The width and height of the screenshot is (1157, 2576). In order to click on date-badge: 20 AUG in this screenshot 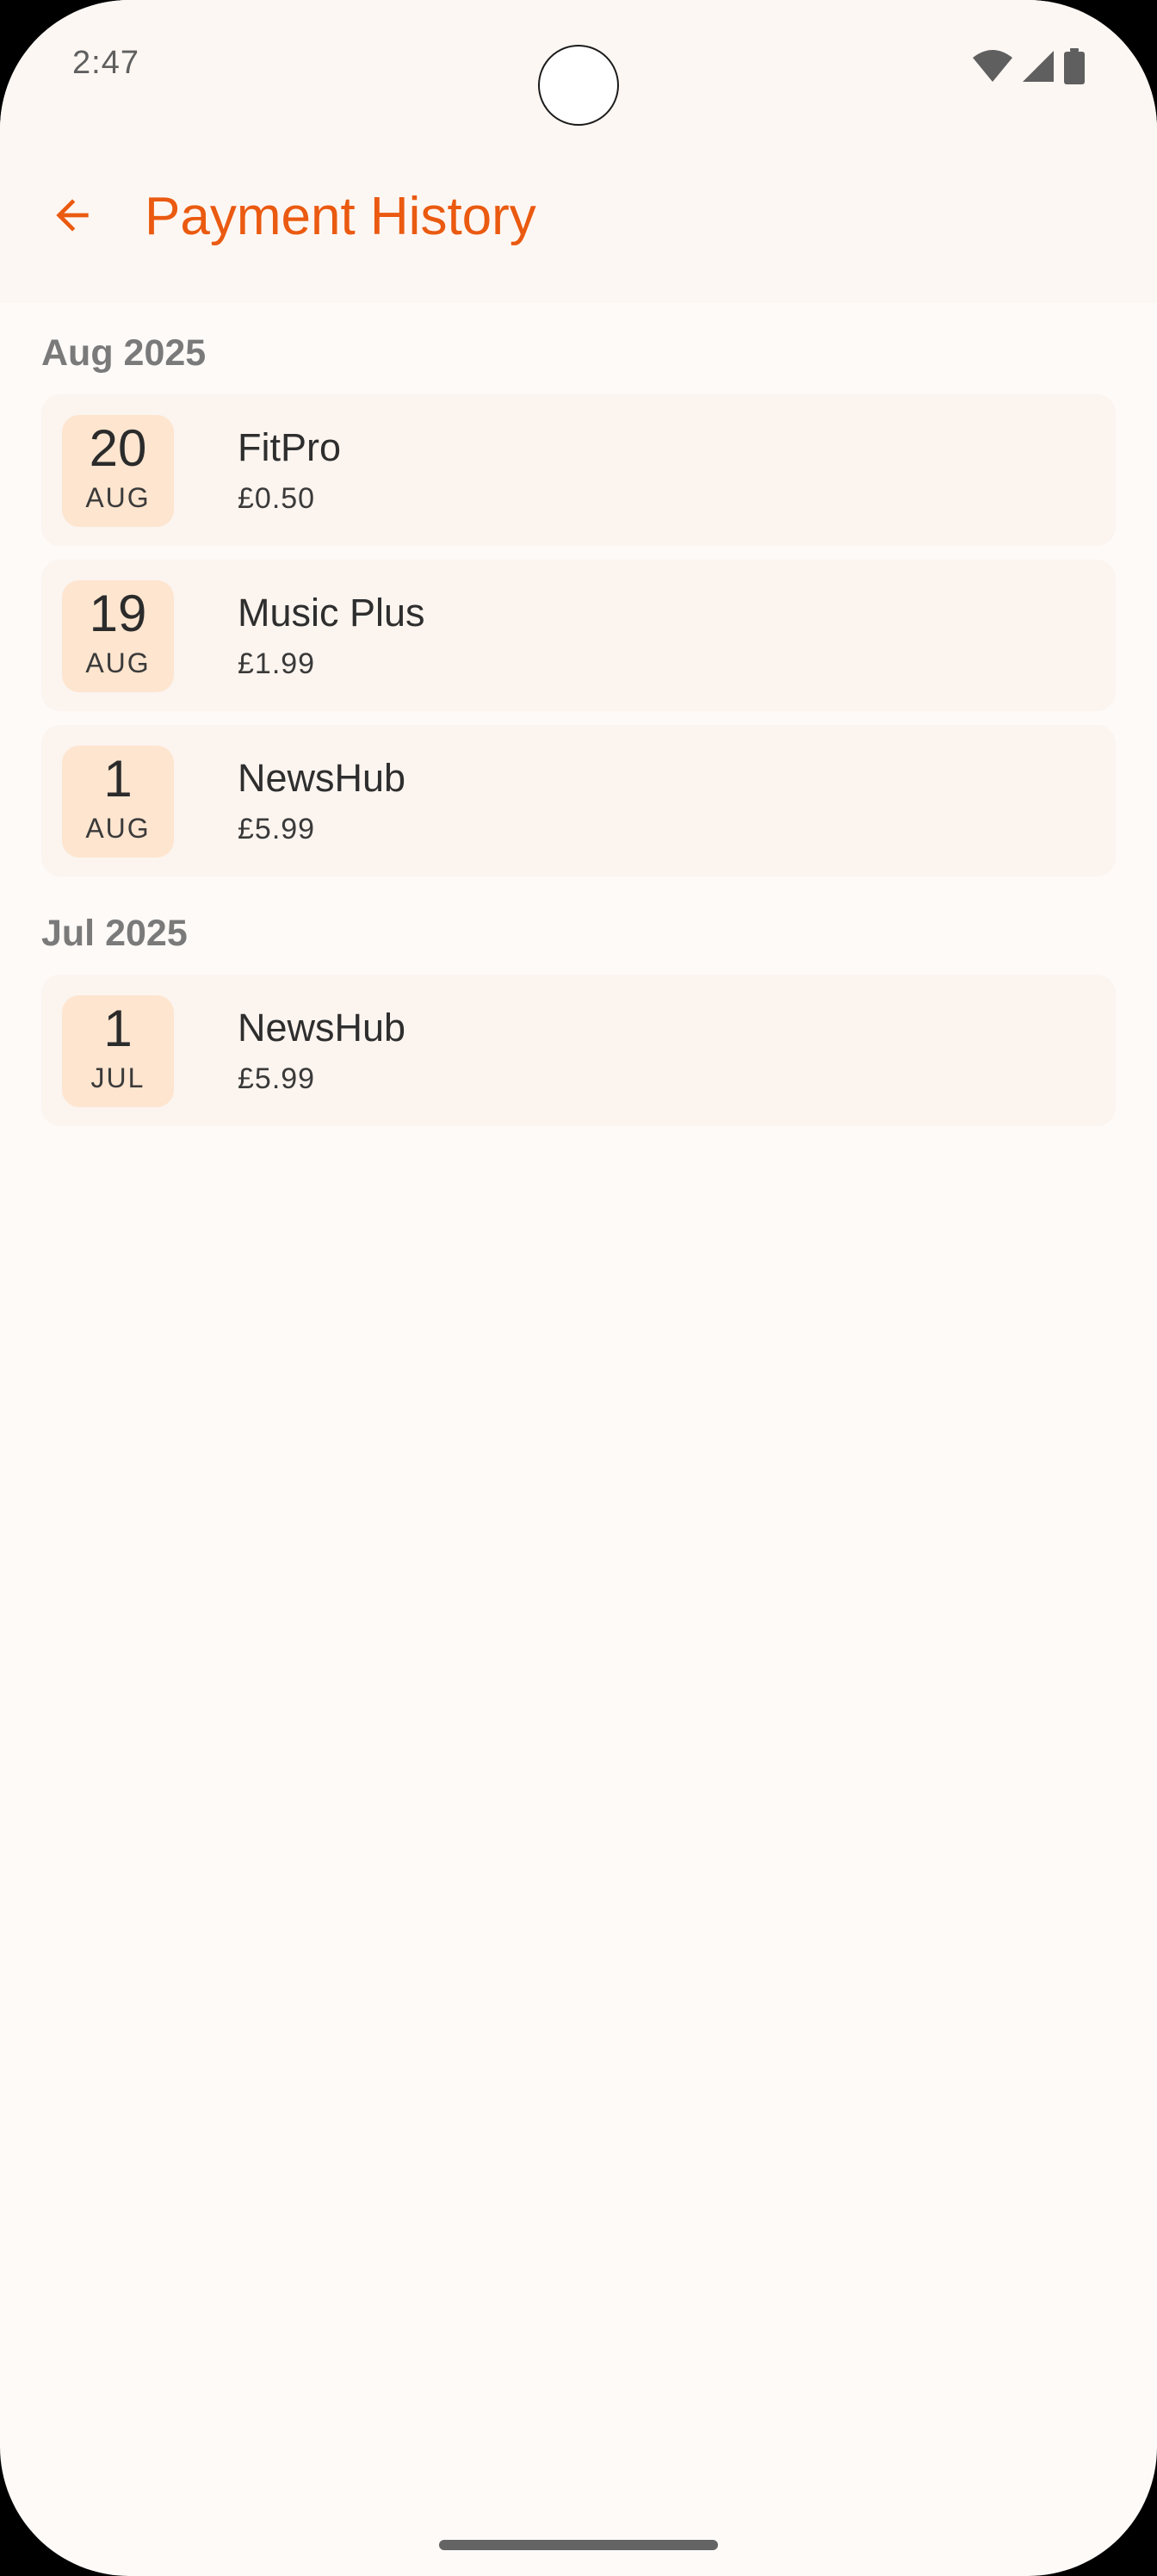, I will do `click(118, 471)`.